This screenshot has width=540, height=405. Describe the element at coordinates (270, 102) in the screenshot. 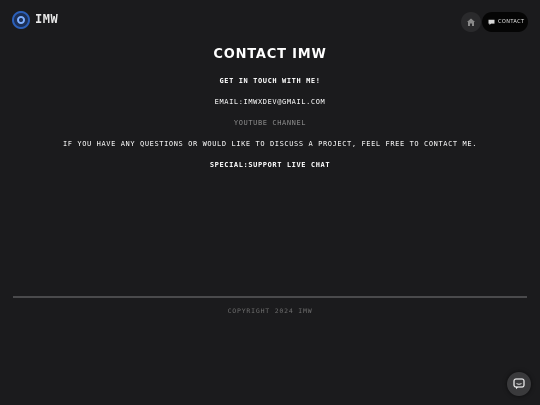

I see `email-link: EMAIL:IMWXDEV@GMAIL.COM` at that location.